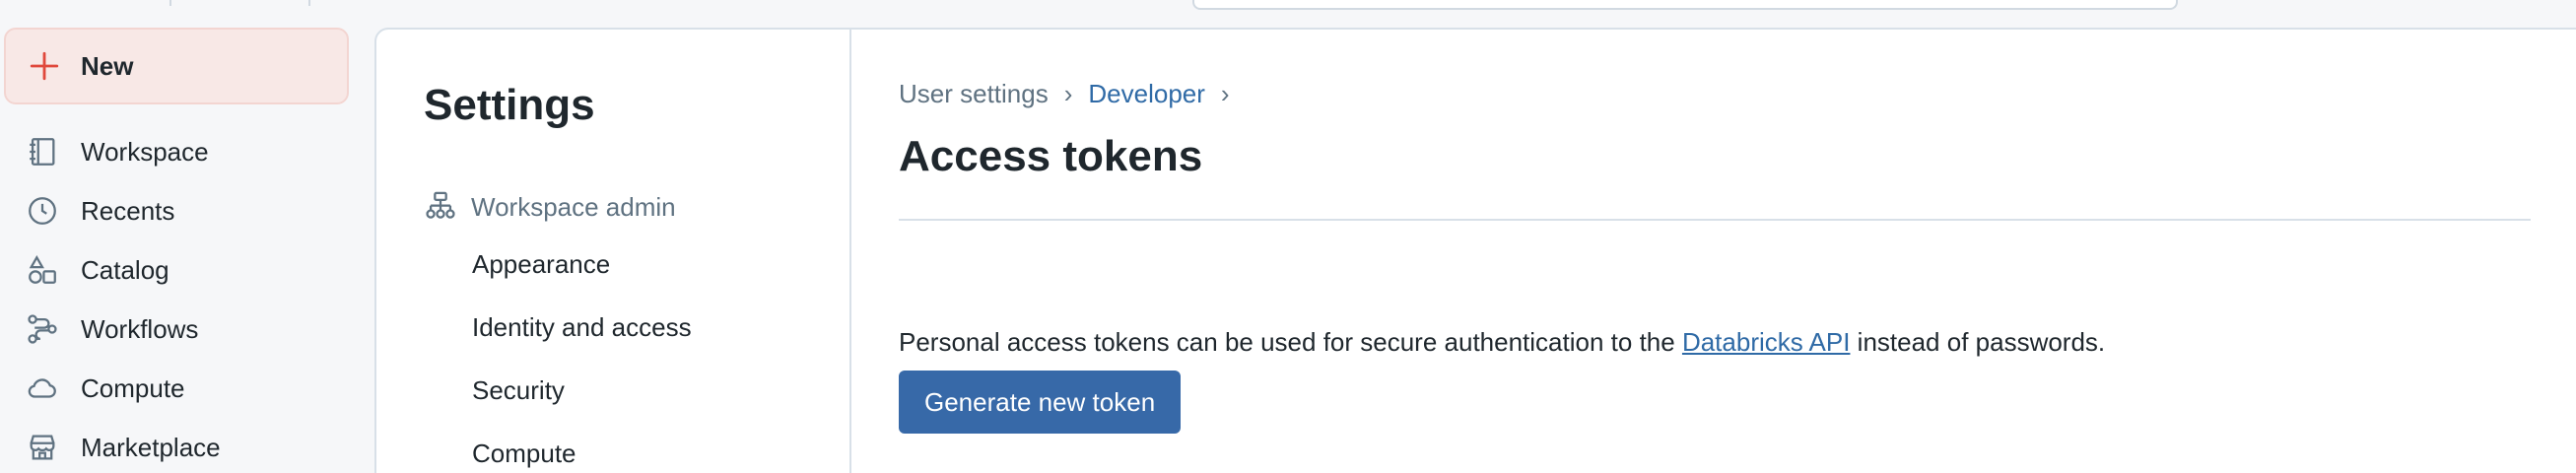 The image size is (2576, 473). Describe the element at coordinates (176, 66) in the screenshot. I see `new-button: New` at that location.